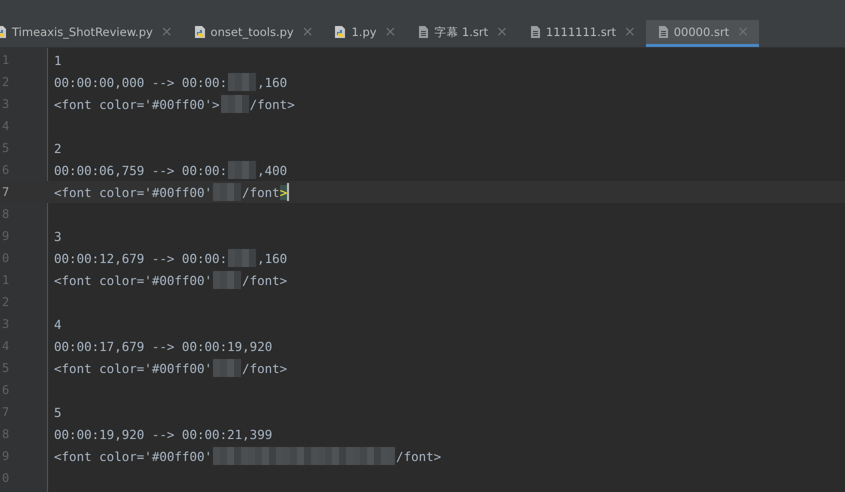  Describe the element at coordinates (272, 170) in the screenshot. I see `code-text: ,400` at that location.